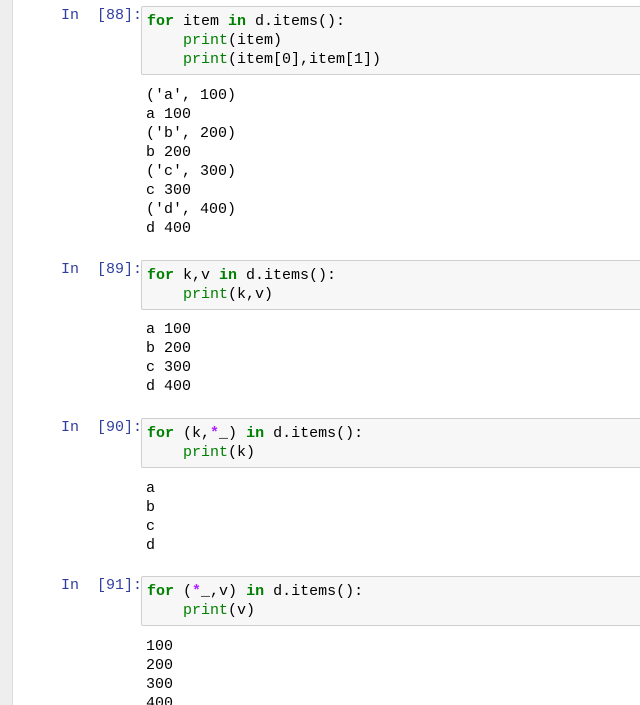 This screenshot has height=705, width=640. Describe the element at coordinates (102, 585) in the screenshot. I see `input-prompt: In [91]:` at that location.